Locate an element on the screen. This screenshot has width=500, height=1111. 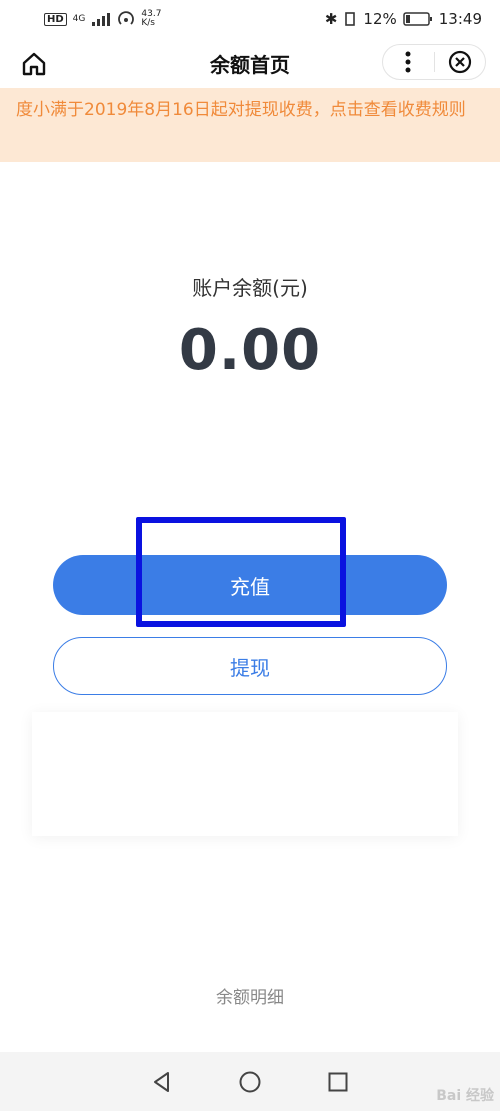
status-bar: HD 4G 43.7 K/s ✱ 12% 13:49 is located at coordinates (250, 19).